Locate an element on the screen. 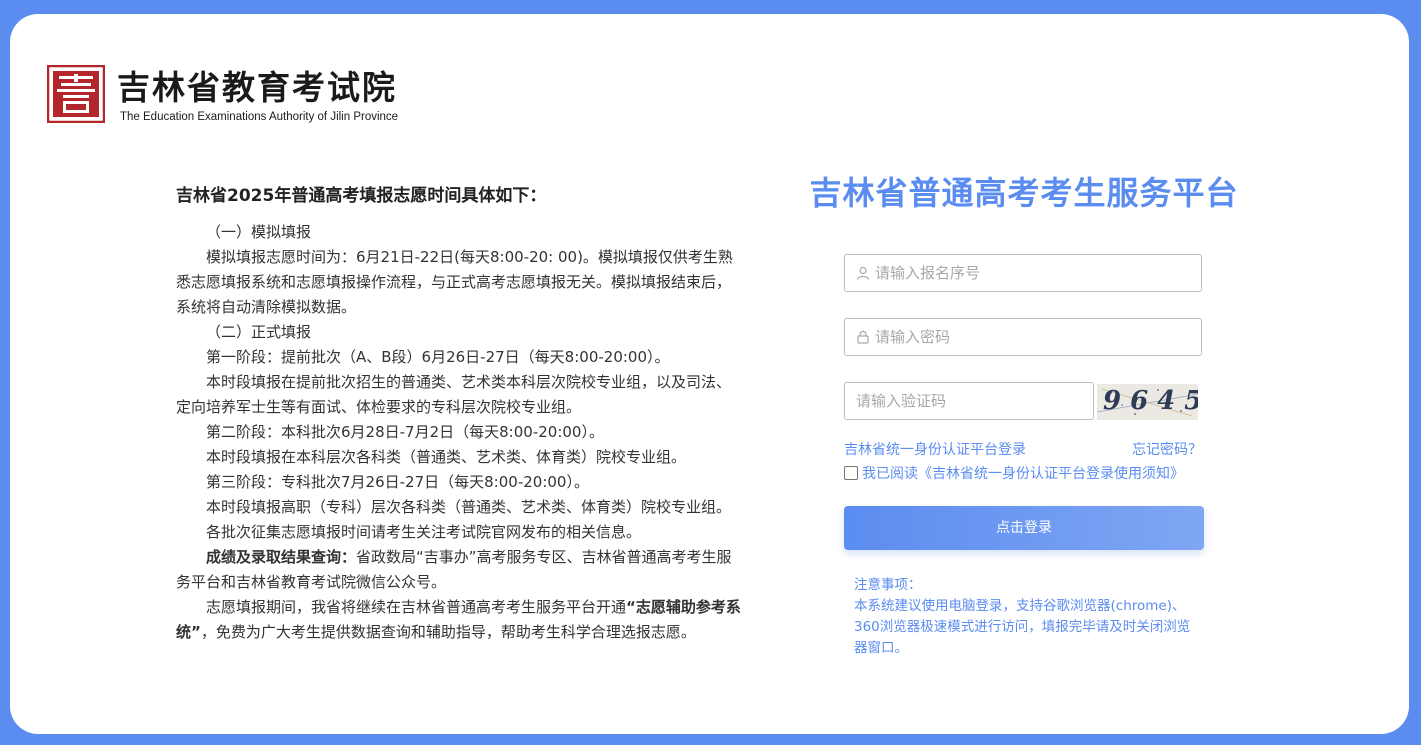 The width and height of the screenshot is (1421, 745). tips-heading: 注意事项： is located at coordinates (888, 585).